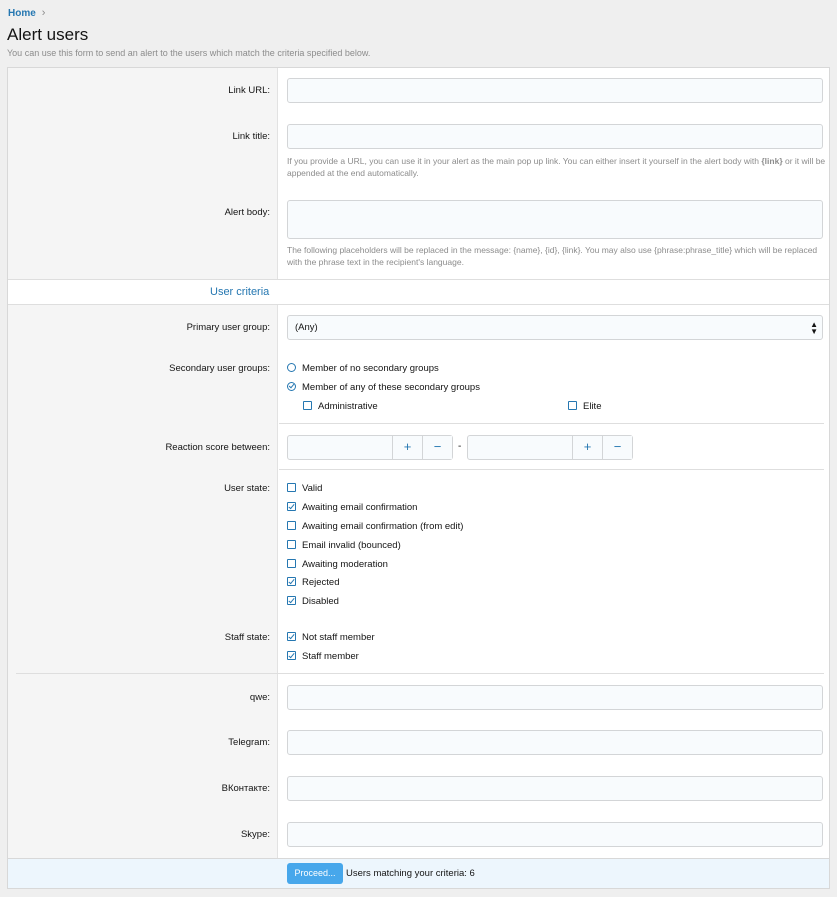  Describe the element at coordinates (340, 447) in the screenshot. I see `reaction-min-input` at that location.